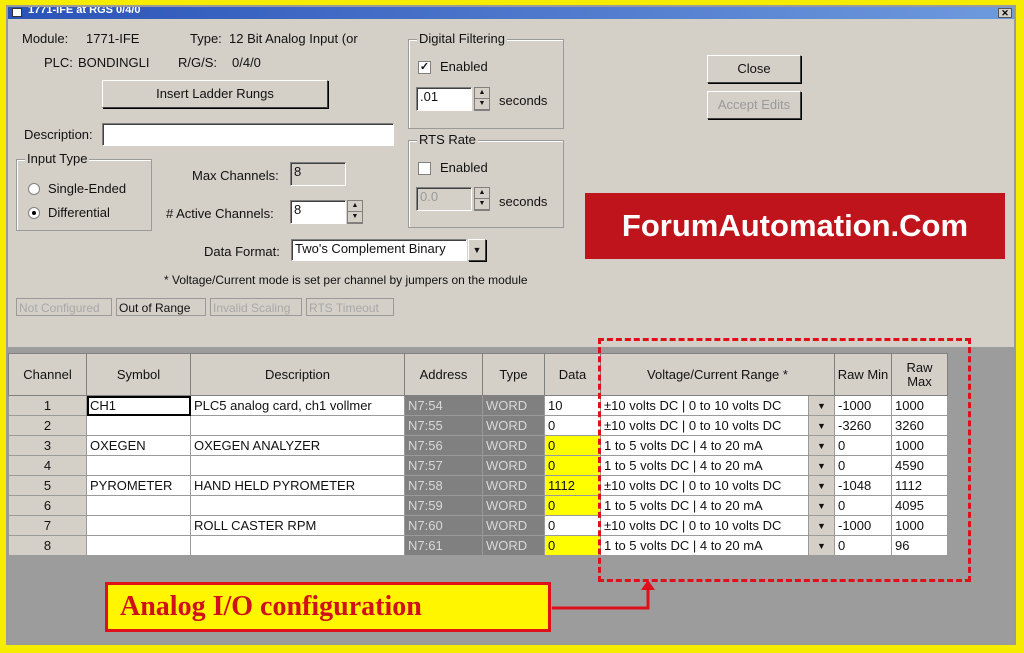 The width and height of the screenshot is (1024, 653). I want to click on description-cell: PLC5 analog card, ch1 vollmer, so click(298, 406).